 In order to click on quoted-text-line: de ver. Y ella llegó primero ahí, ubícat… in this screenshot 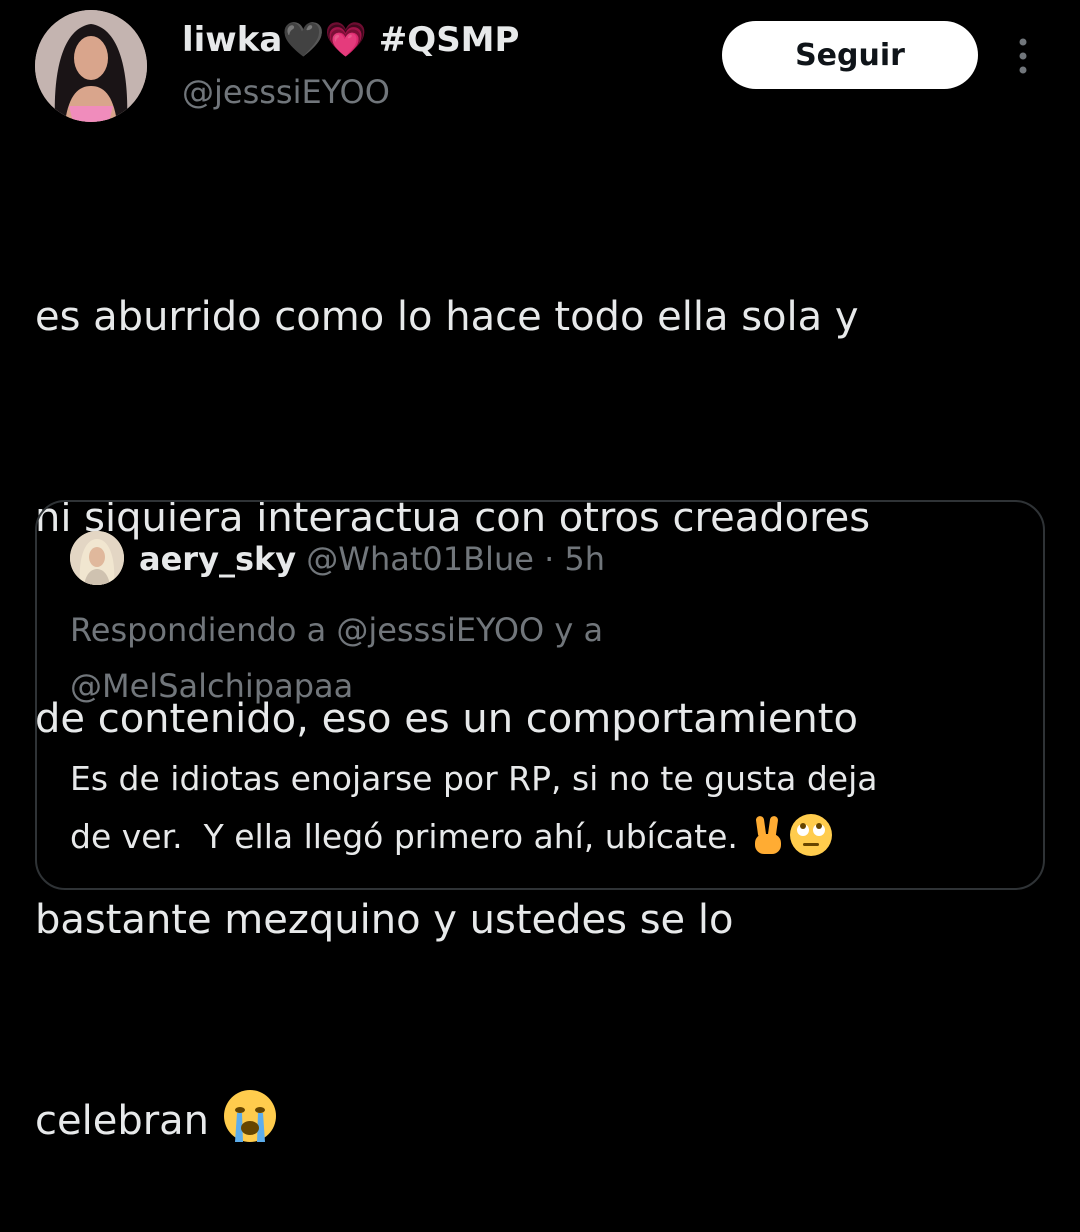, I will do `click(409, 836)`.